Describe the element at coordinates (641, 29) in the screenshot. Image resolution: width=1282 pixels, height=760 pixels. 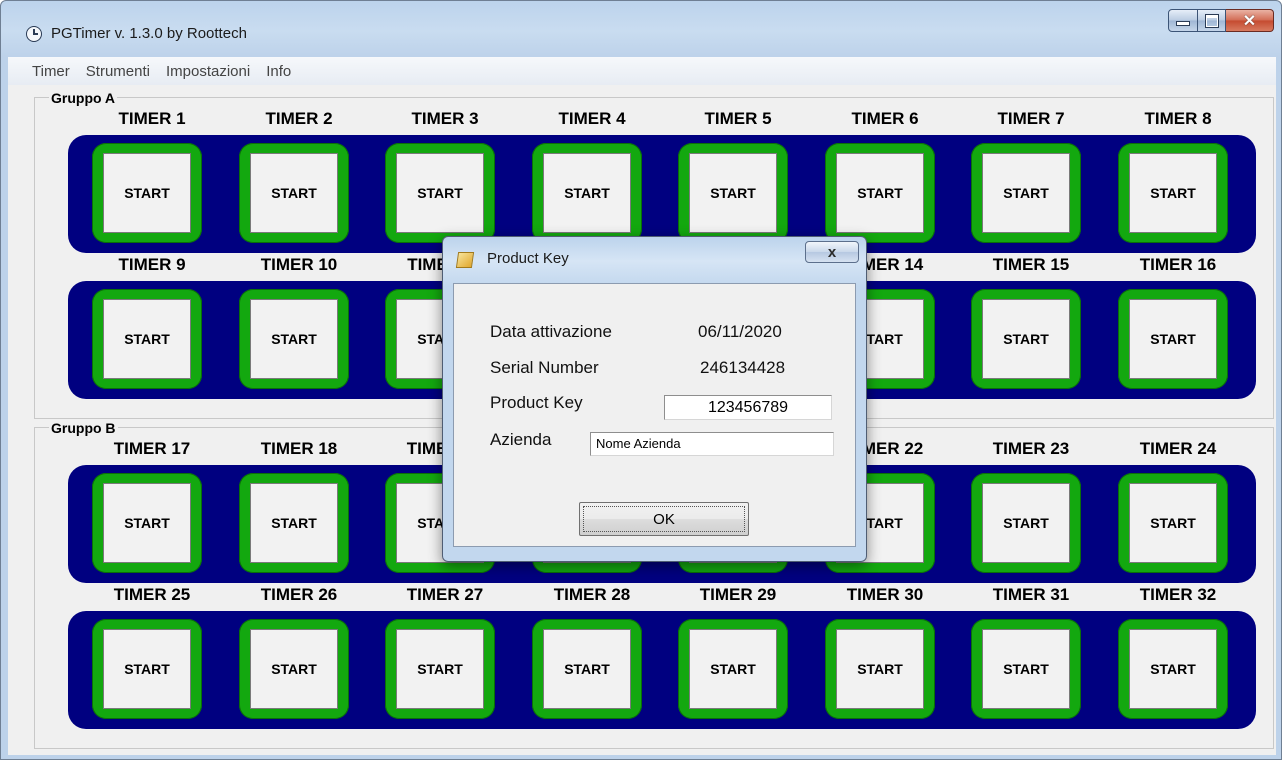
I see `title-bar: PGTimer v. 1.3.0 by Roottech ✕` at that location.